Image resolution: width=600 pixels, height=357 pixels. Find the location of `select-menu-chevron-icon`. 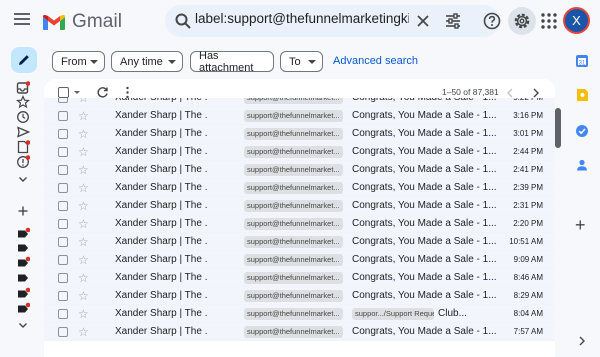

select-menu-chevron-icon is located at coordinates (77, 92).